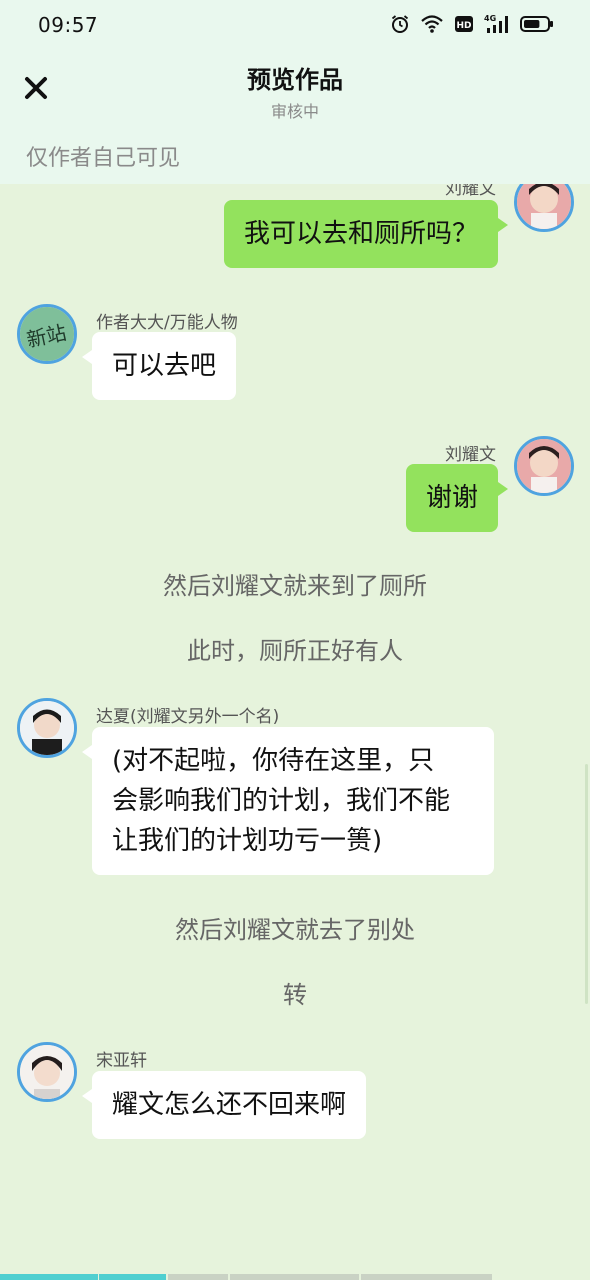 The width and height of the screenshot is (590, 1280). I want to click on message-bubble: (对不起啦，你待在这里，只 会影响我们的计划，我们不能 让我们的计划功亏一篑), so click(288, 801).